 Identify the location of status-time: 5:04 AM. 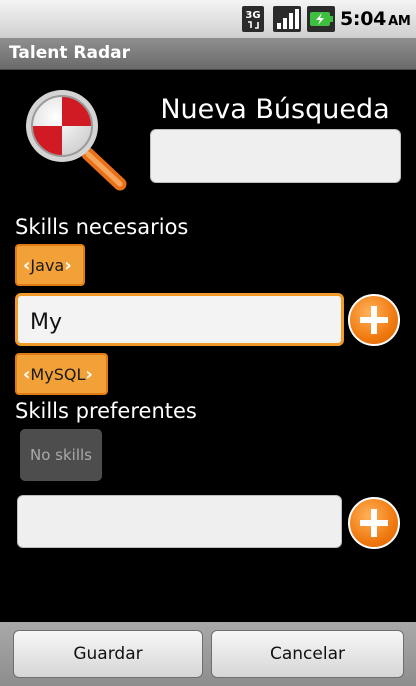
(375, 19).